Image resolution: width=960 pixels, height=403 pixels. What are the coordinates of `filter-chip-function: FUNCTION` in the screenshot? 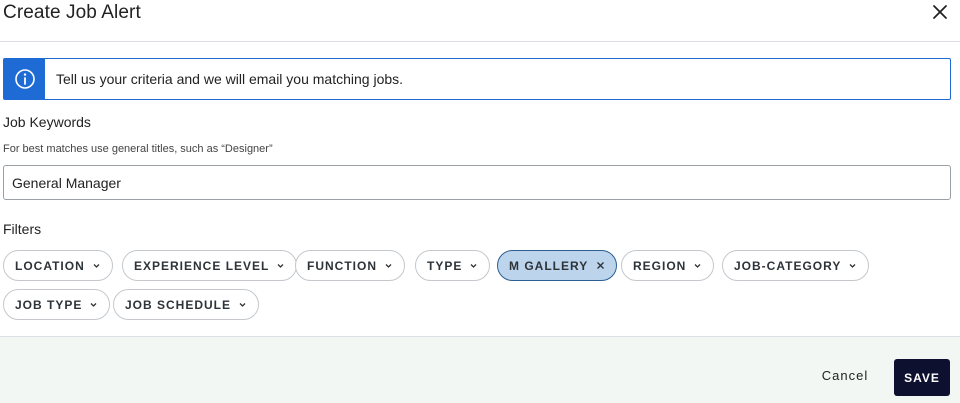 It's located at (350, 265).